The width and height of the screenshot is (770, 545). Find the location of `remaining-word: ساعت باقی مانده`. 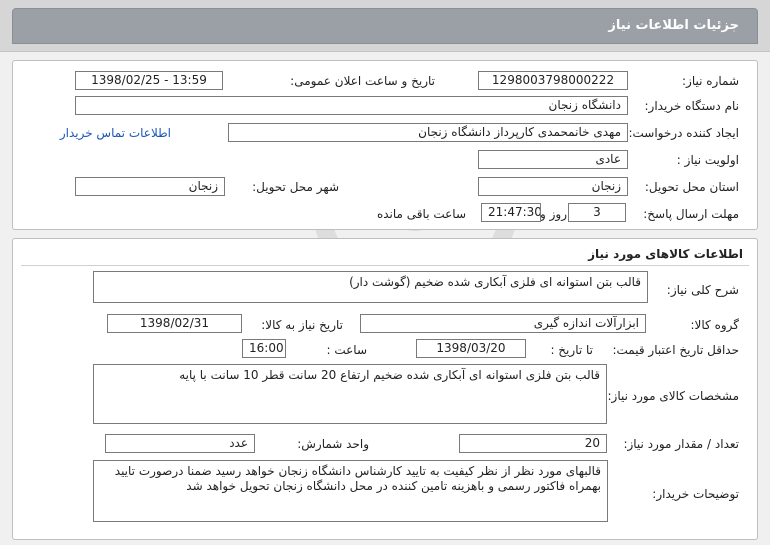

remaining-word: ساعت باقی مانده is located at coordinates (421, 214).